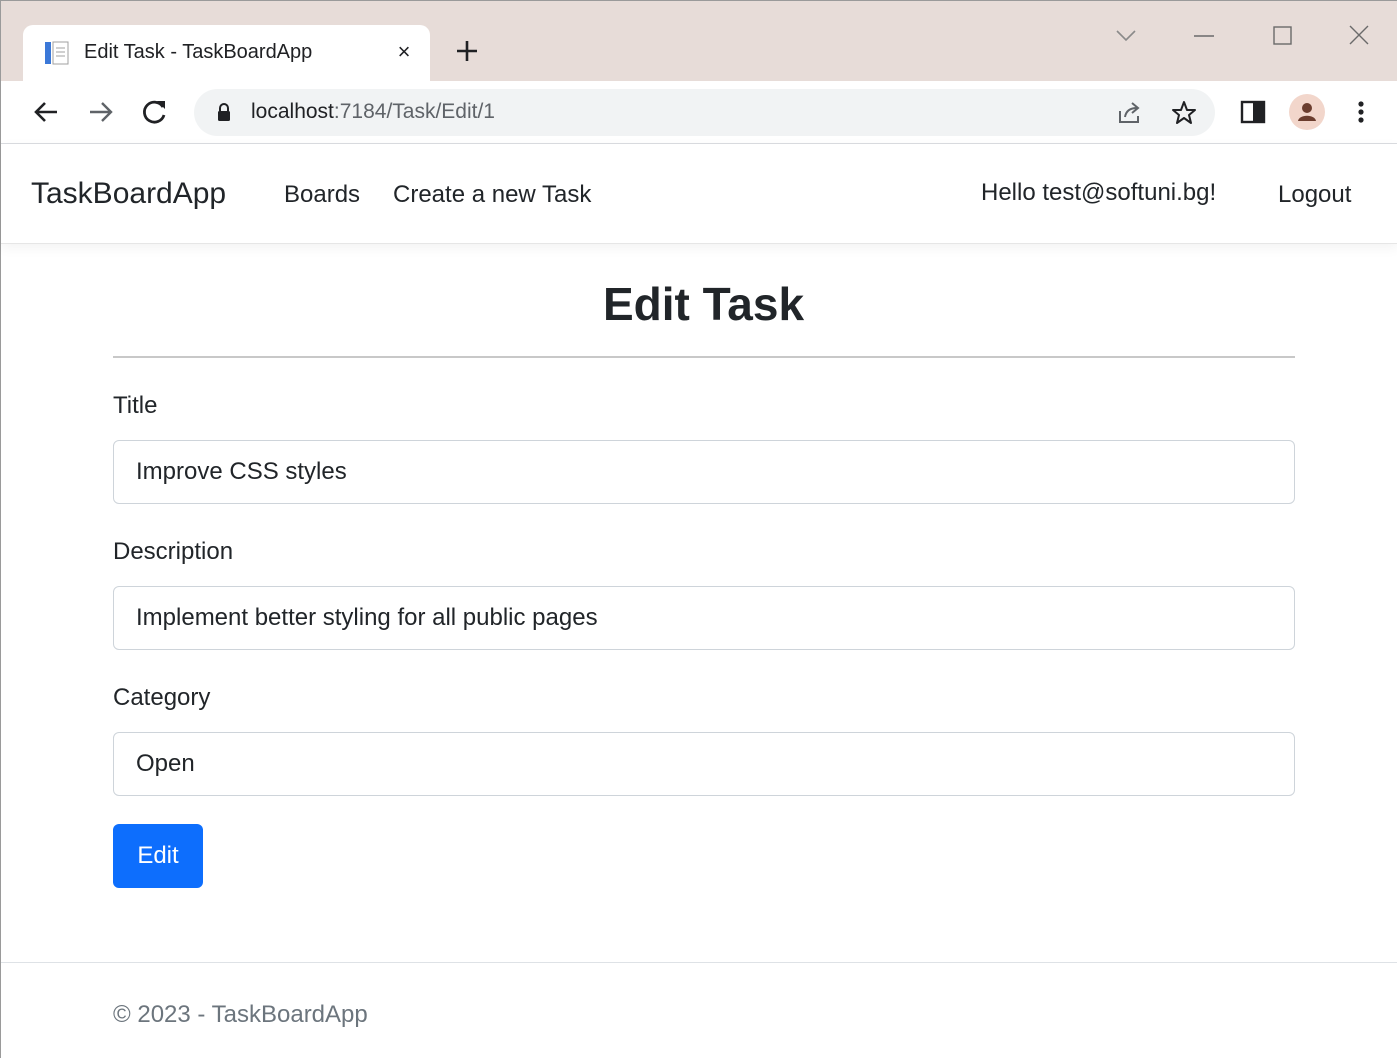  I want to click on minimize-icon, so click(1204, 36).